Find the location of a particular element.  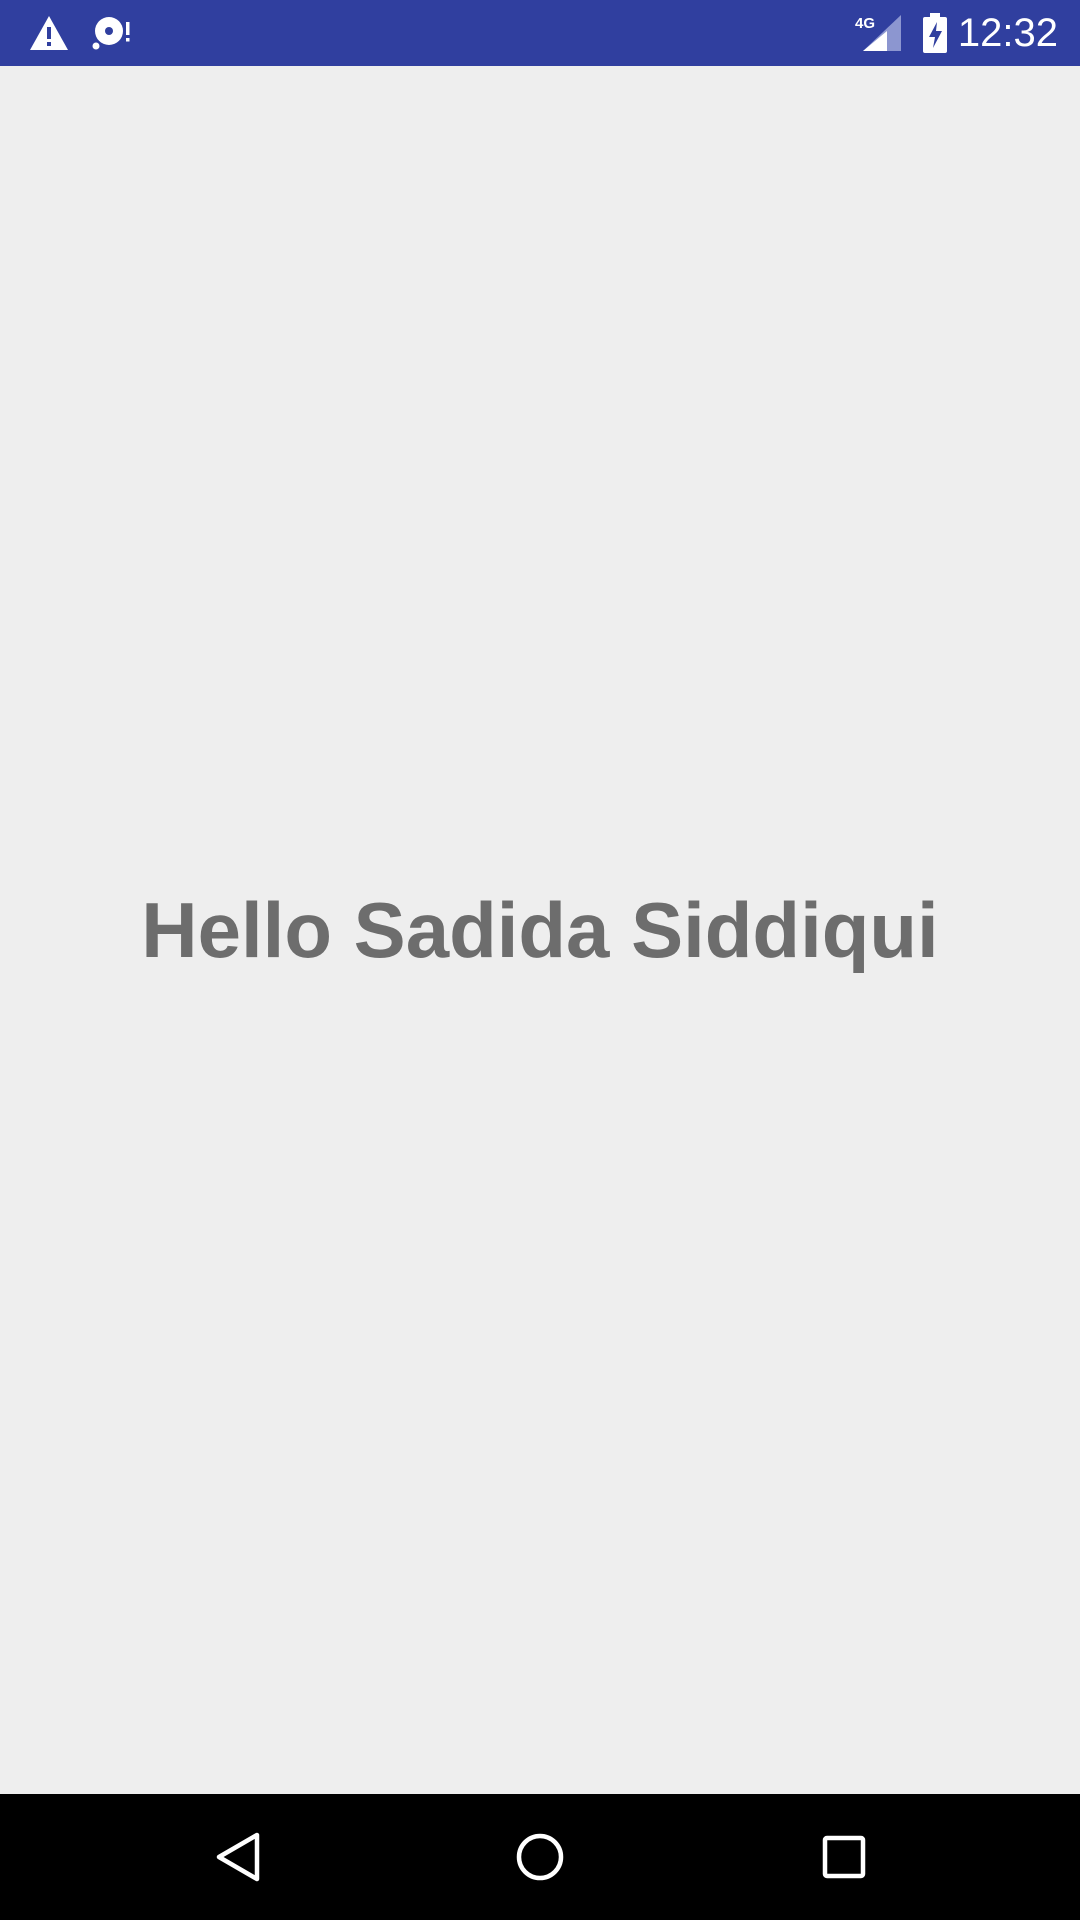

navigation-bar is located at coordinates (540, 1857).